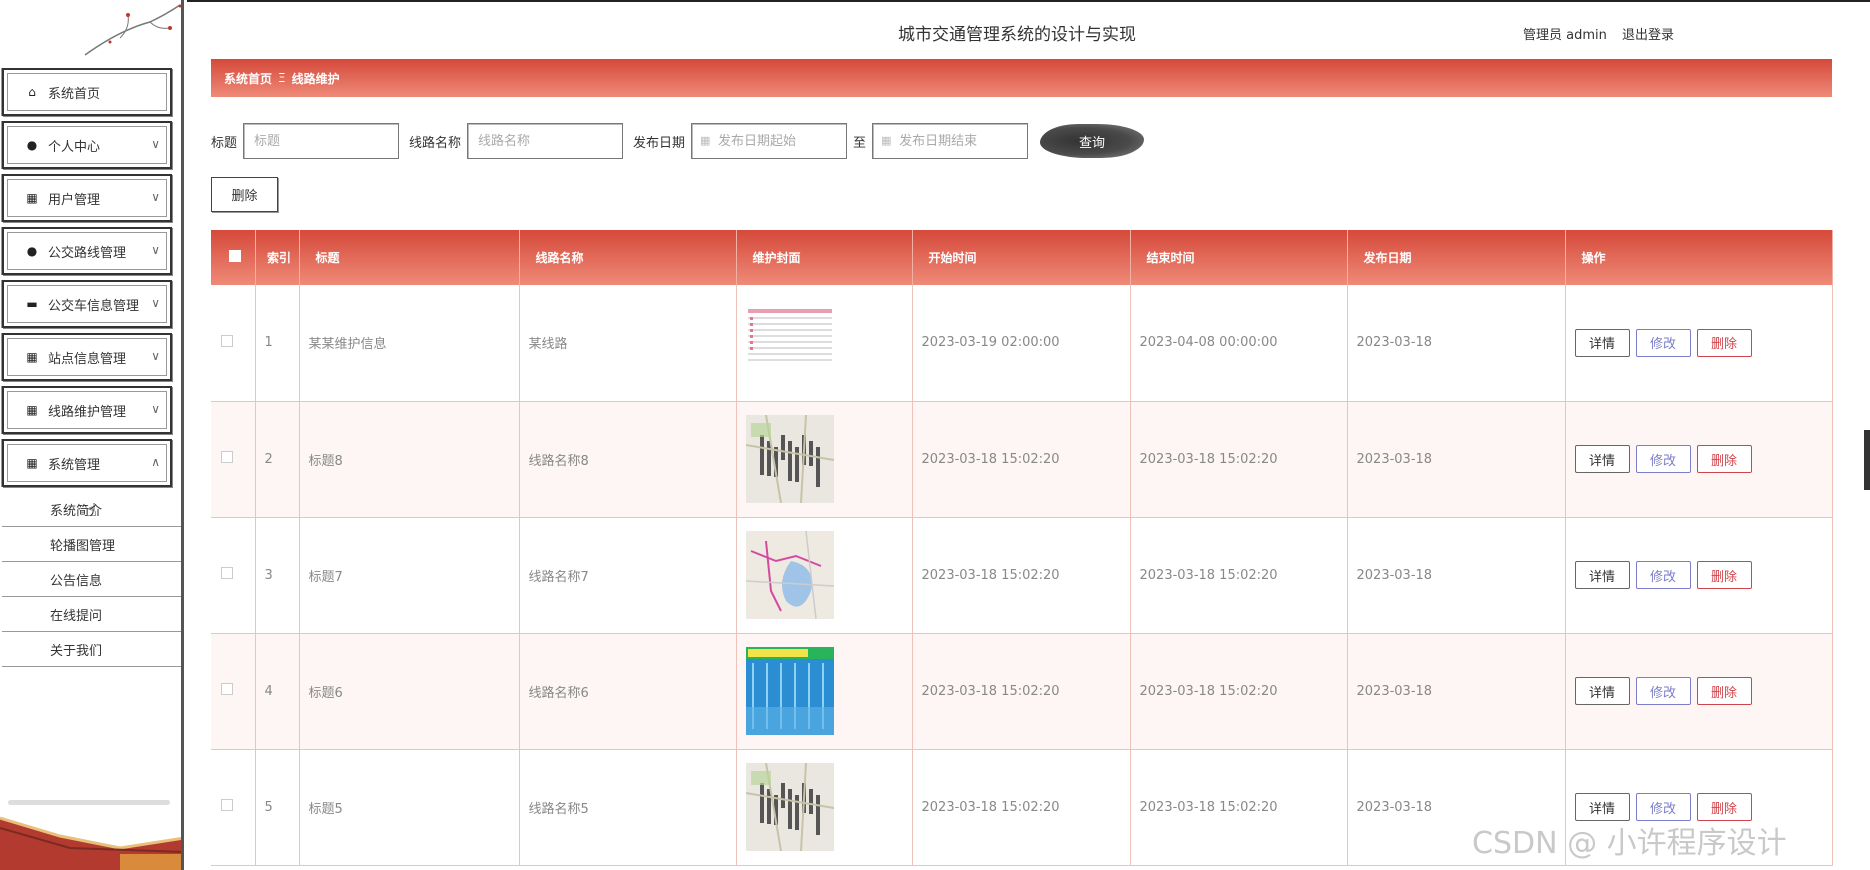  Describe the element at coordinates (1867, 460) in the screenshot. I see `page-scrollbar` at that location.